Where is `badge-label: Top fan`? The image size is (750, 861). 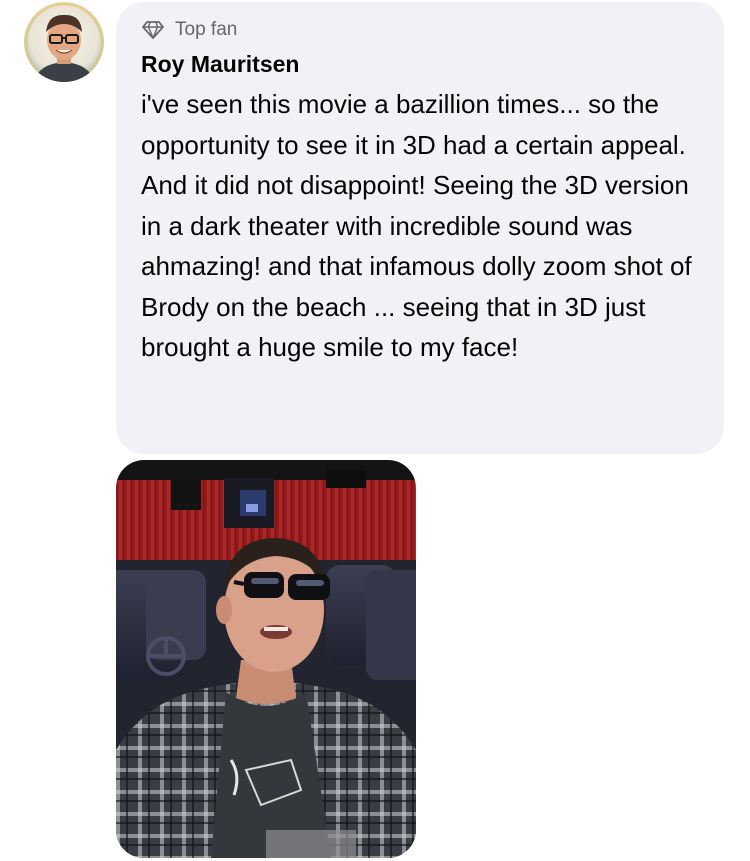
badge-label: Top fan is located at coordinates (206, 29).